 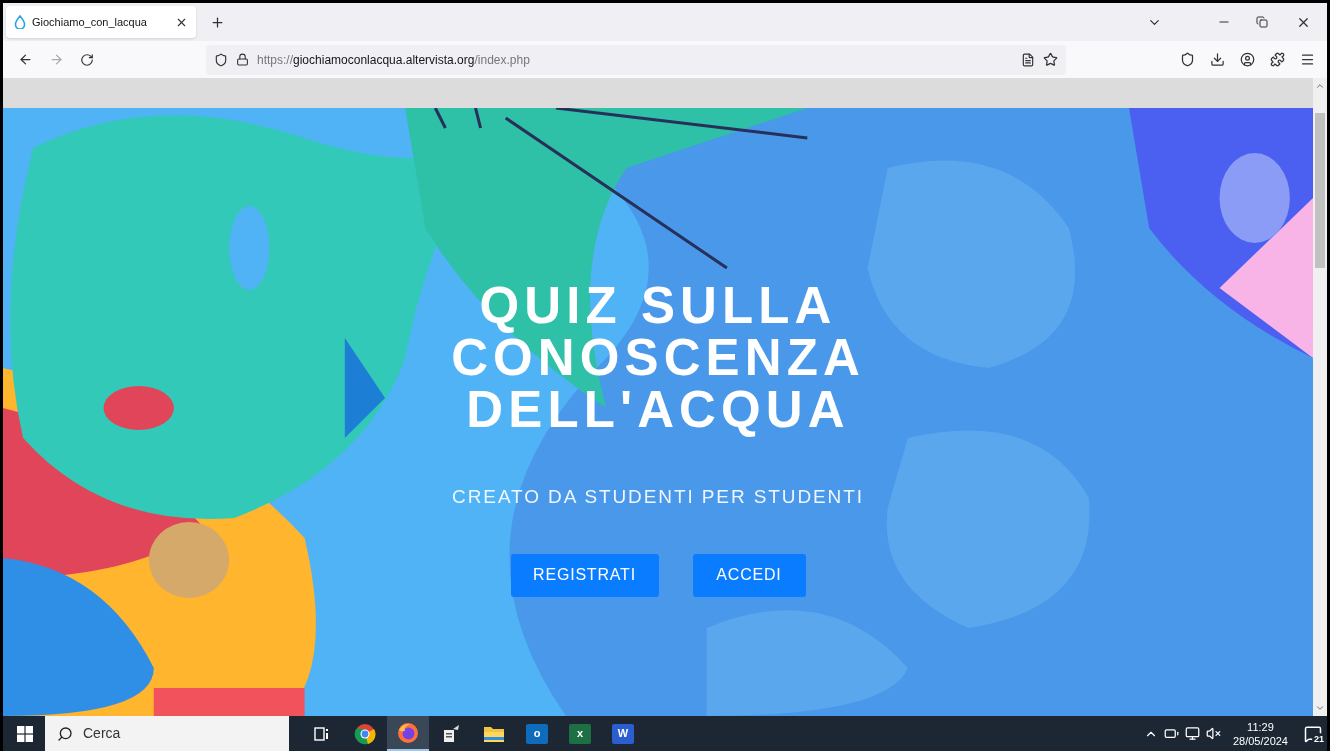 I want to click on fox-globe-icon, so click(x=408, y=732).